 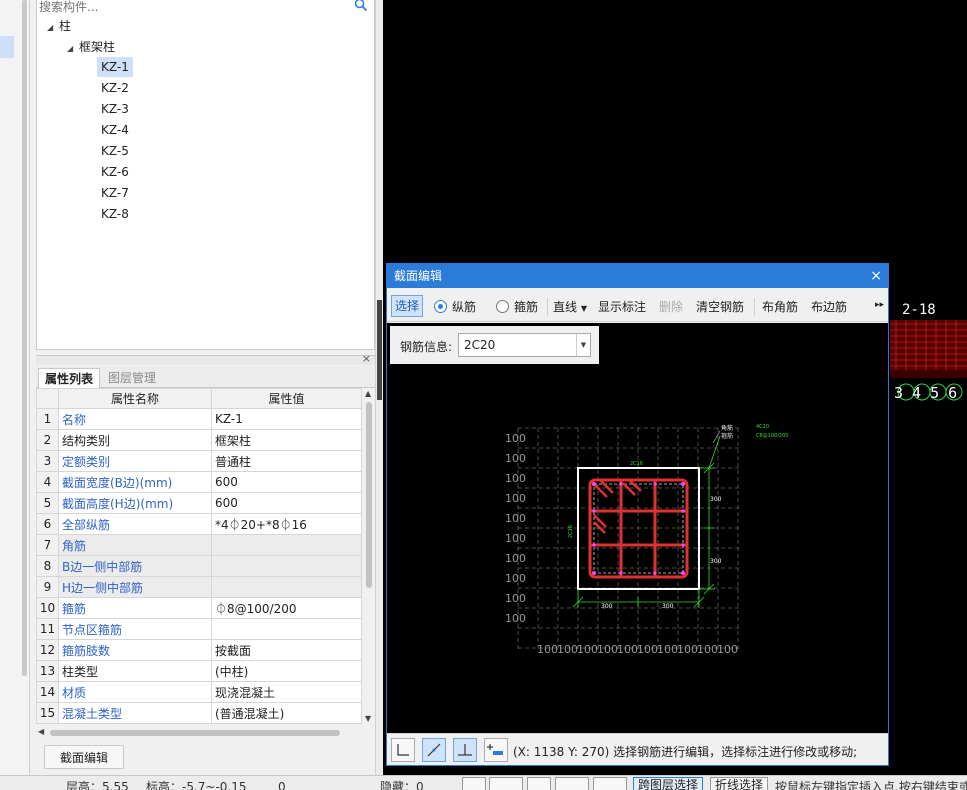 I want to click on table-row: 8 B边一侧中部筋, so click(x=198, y=566).